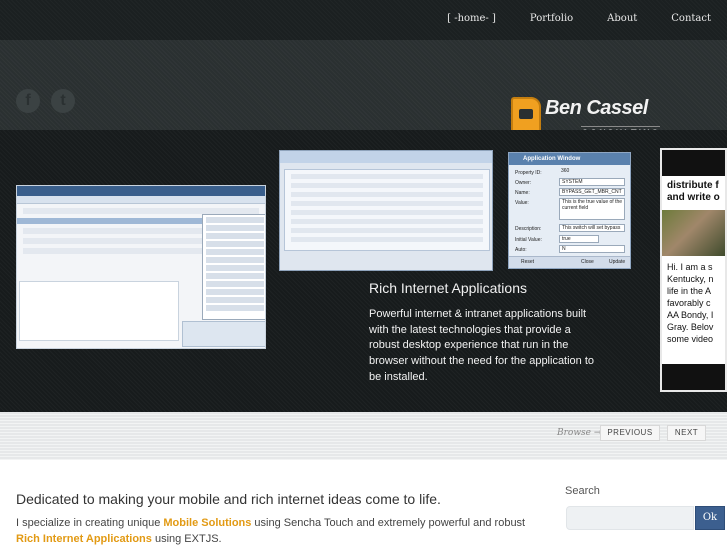  Describe the element at coordinates (84, 539) in the screenshot. I see `ria-highlight: Rich Internet Applications` at that location.